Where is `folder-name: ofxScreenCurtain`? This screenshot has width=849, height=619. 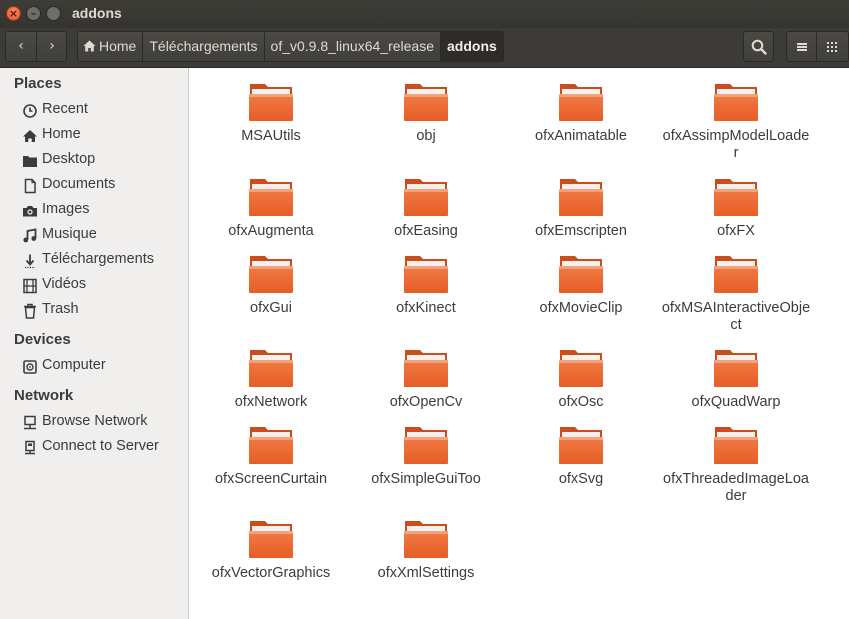 folder-name: ofxScreenCurtain is located at coordinates (271, 479).